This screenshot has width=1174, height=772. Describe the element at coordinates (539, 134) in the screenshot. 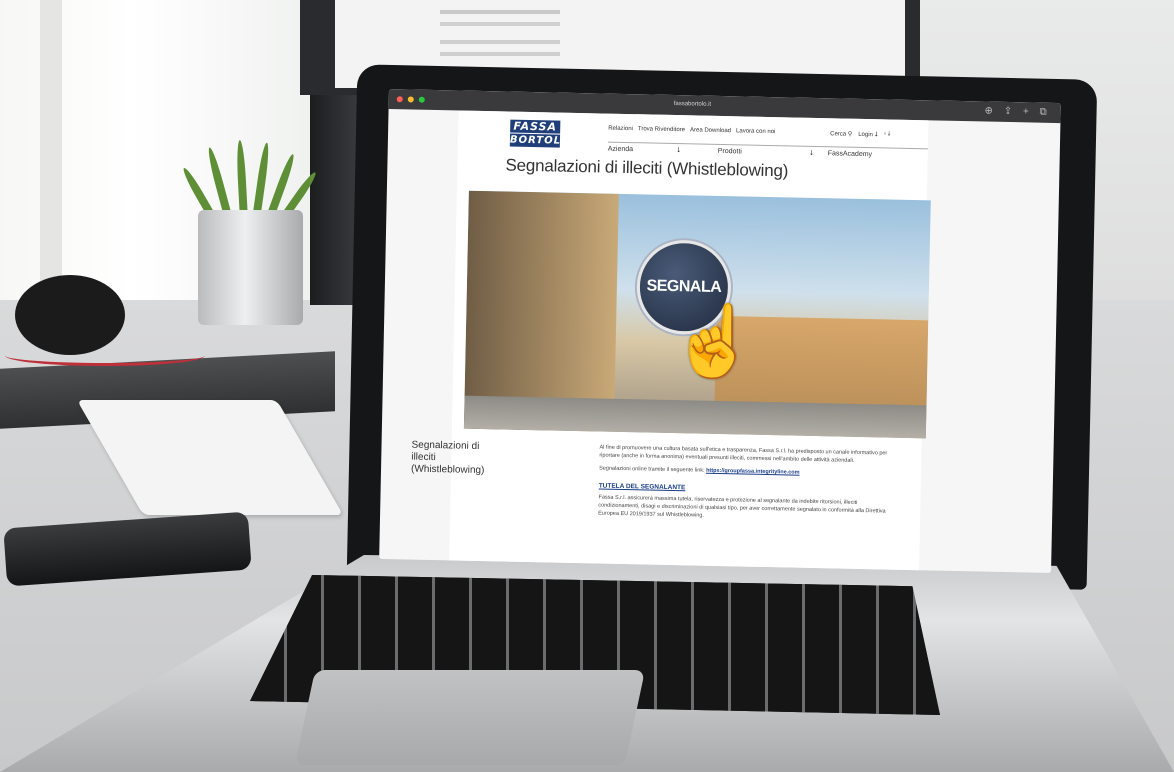

I see `fassa-bortolo-logo: FASSA BORTOLO` at that location.